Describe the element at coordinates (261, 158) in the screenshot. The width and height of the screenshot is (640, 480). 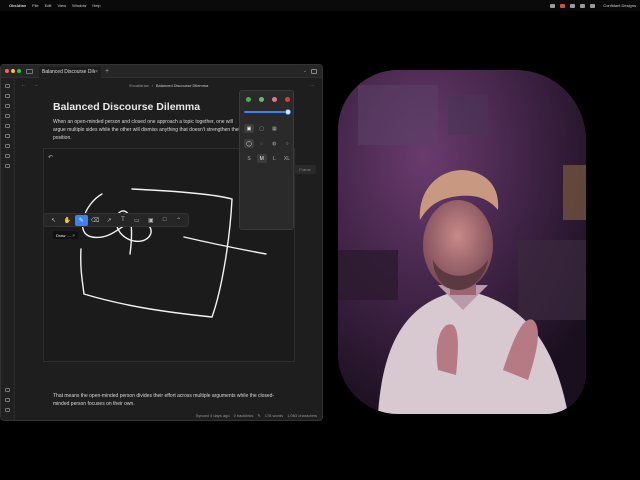
I see `size-m-option: M` at that location.